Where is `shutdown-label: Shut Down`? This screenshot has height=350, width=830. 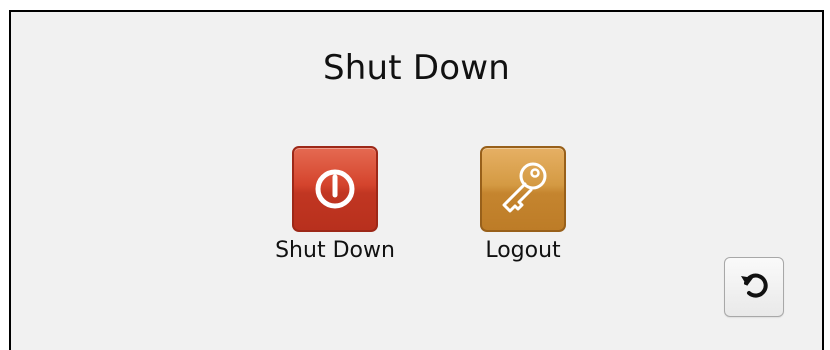 shutdown-label: Shut Down is located at coordinates (335, 250).